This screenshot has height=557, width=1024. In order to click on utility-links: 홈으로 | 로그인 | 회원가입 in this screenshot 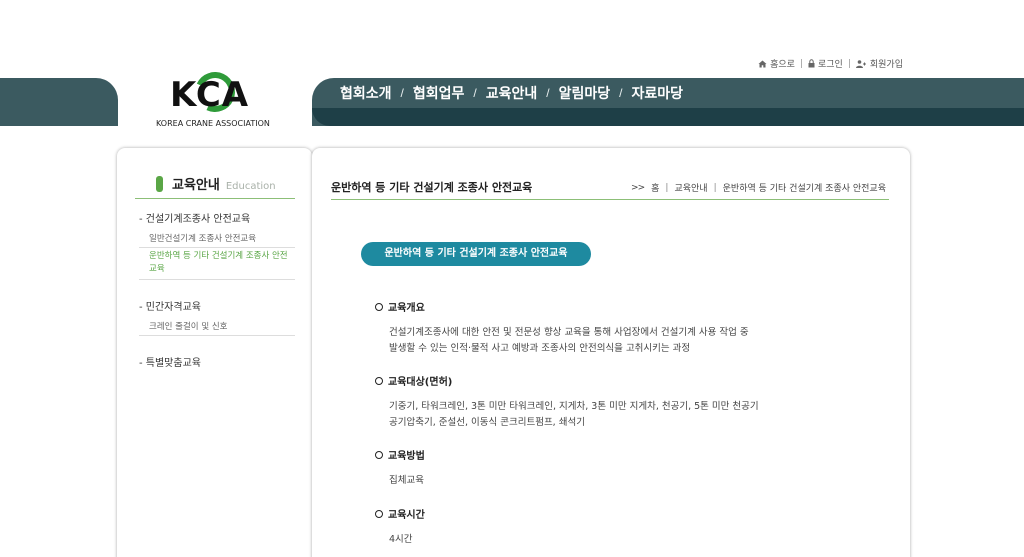, I will do `click(830, 63)`.